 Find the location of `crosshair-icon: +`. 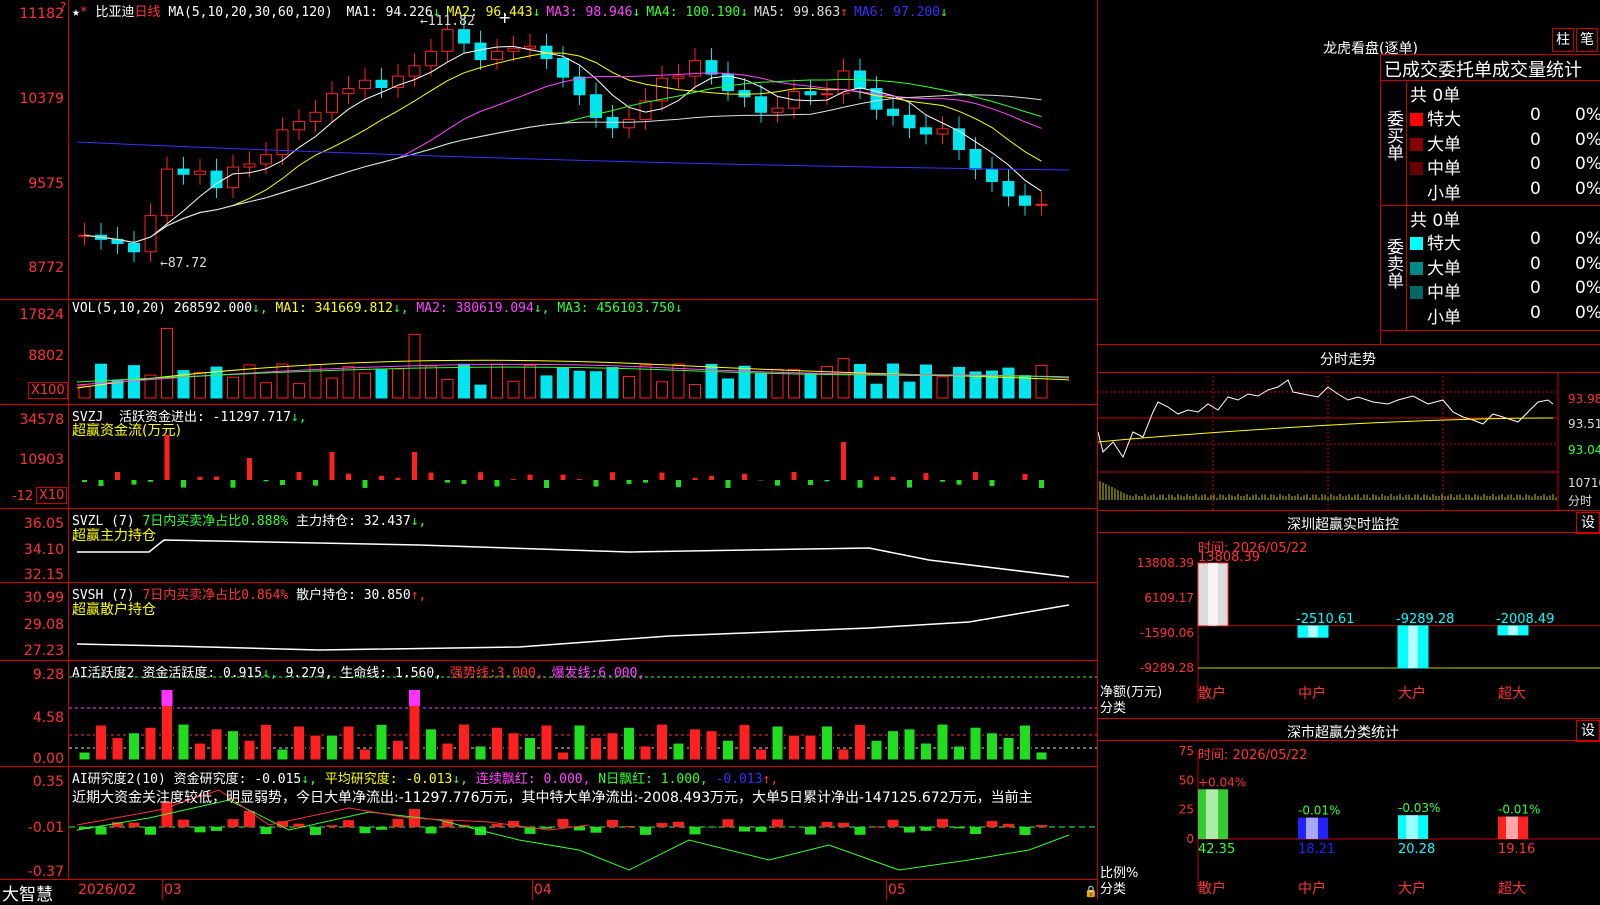

crosshair-icon: + is located at coordinates (504, 17).